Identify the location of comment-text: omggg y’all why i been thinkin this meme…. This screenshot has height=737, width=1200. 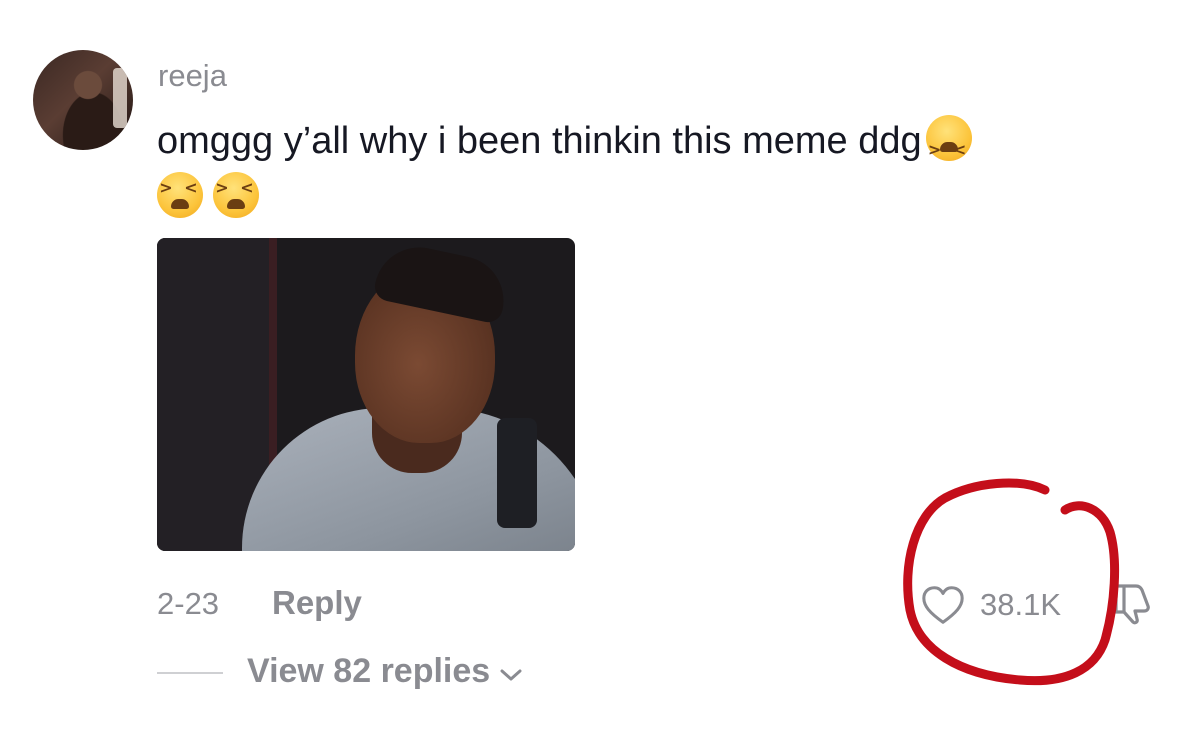
(652, 145).